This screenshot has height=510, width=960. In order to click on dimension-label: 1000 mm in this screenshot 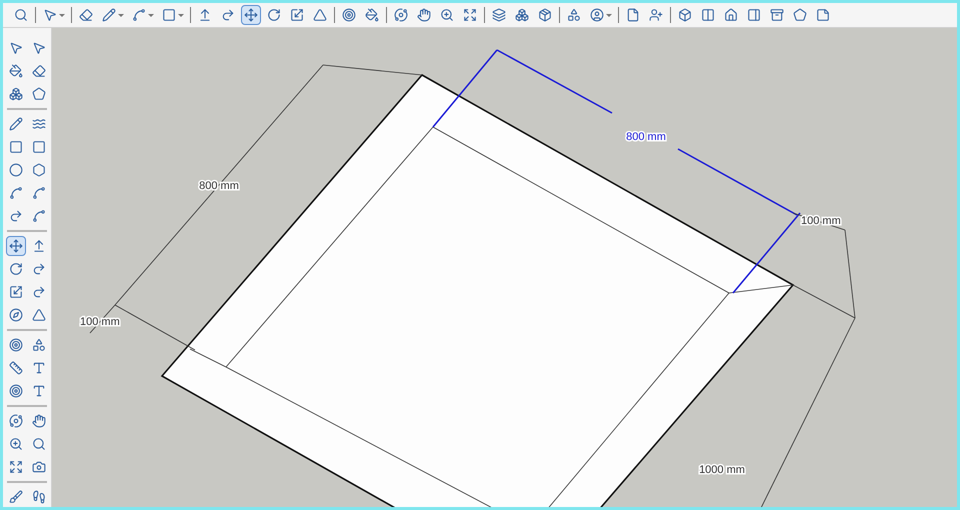, I will do `click(722, 470)`.